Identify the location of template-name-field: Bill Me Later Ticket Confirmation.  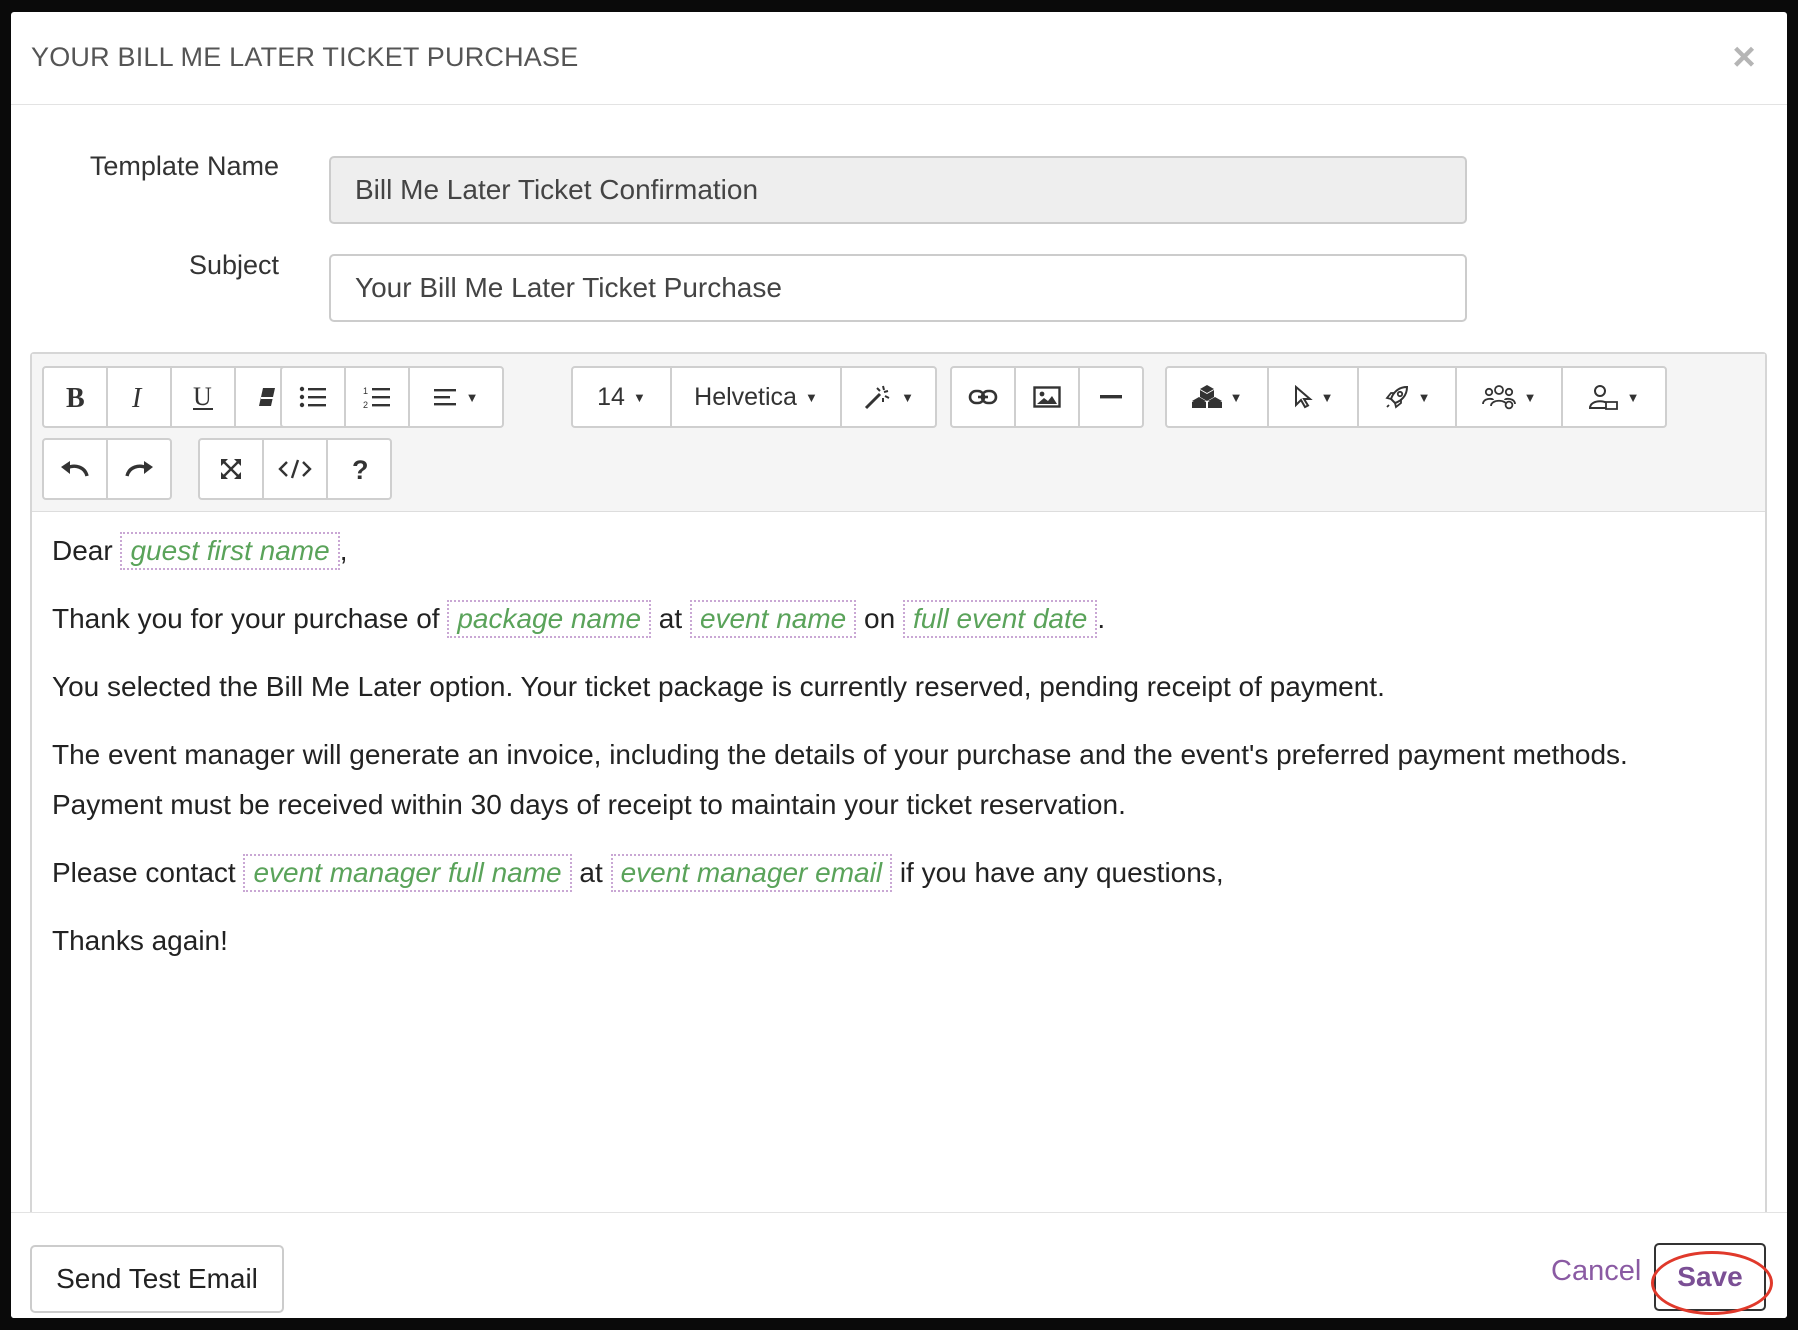
(898, 190).